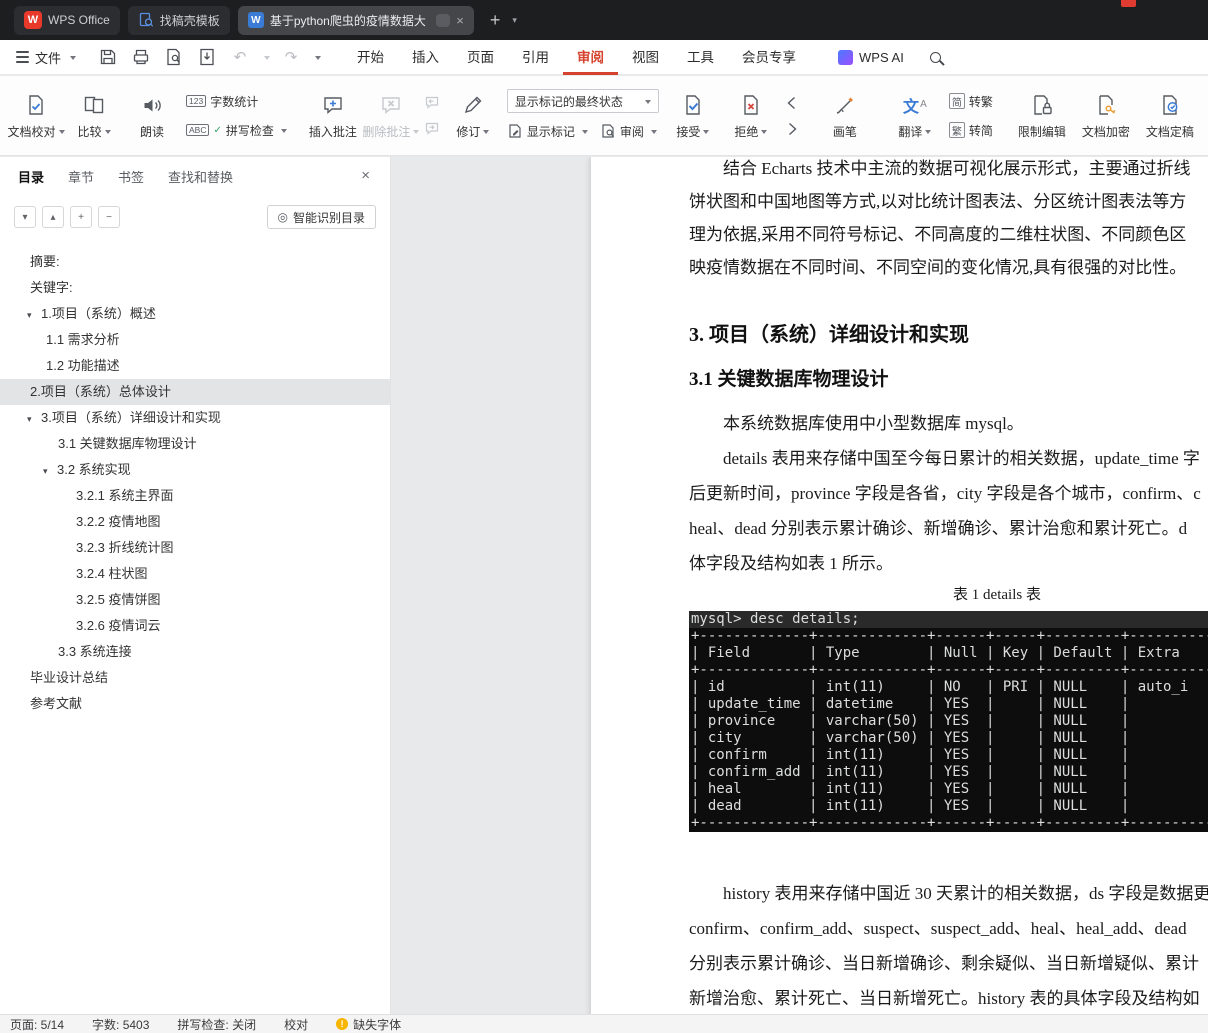 The width and height of the screenshot is (1208, 1033). What do you see at coordinates (628, 131) in the screenshot?
I see `review-menu-button: 审阅` at bounding box center [628, 131].